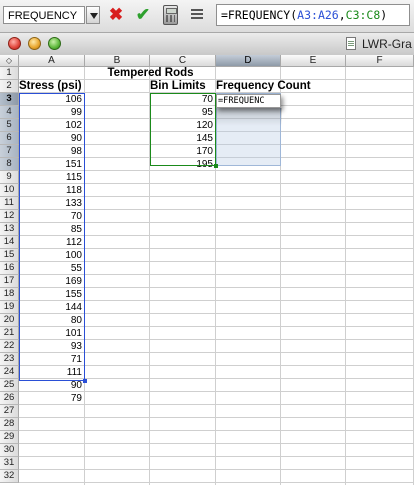  I want to click on column-header-e: E, so click(313, 61).